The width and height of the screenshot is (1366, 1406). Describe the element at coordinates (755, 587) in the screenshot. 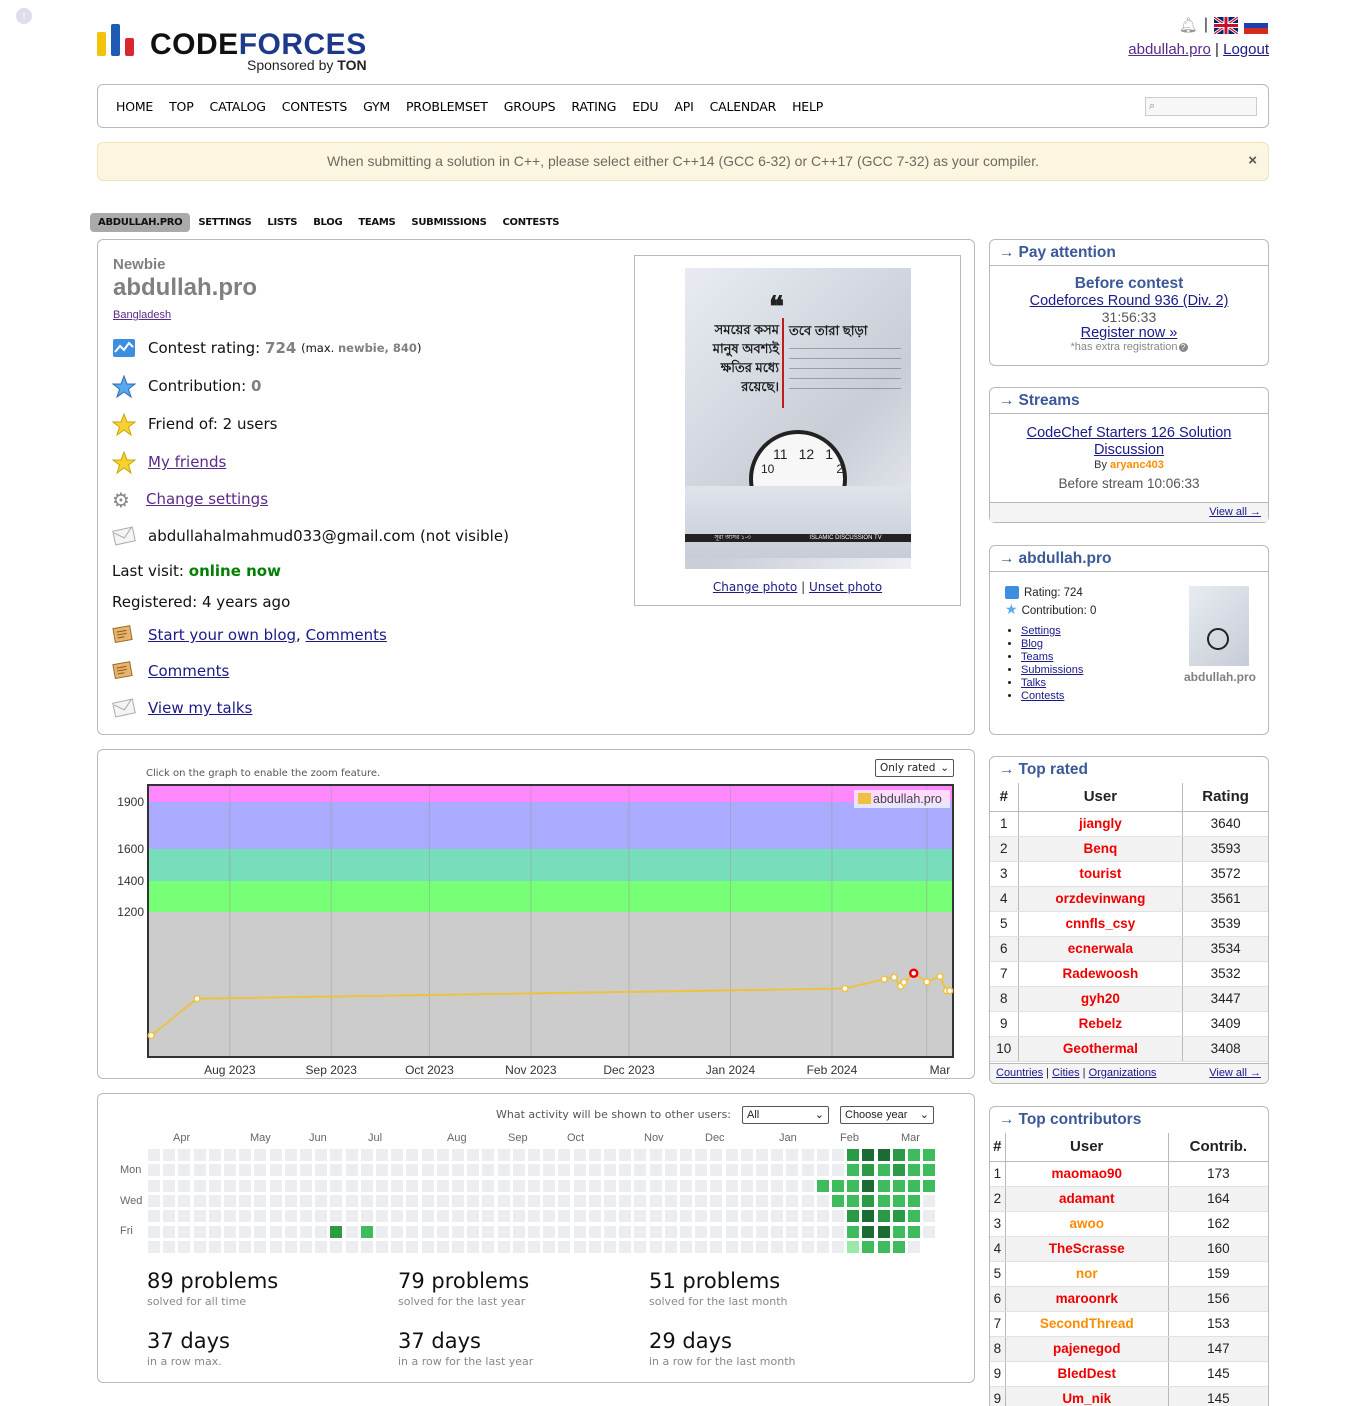

I see `change-photo-link: Change photo` at that location.